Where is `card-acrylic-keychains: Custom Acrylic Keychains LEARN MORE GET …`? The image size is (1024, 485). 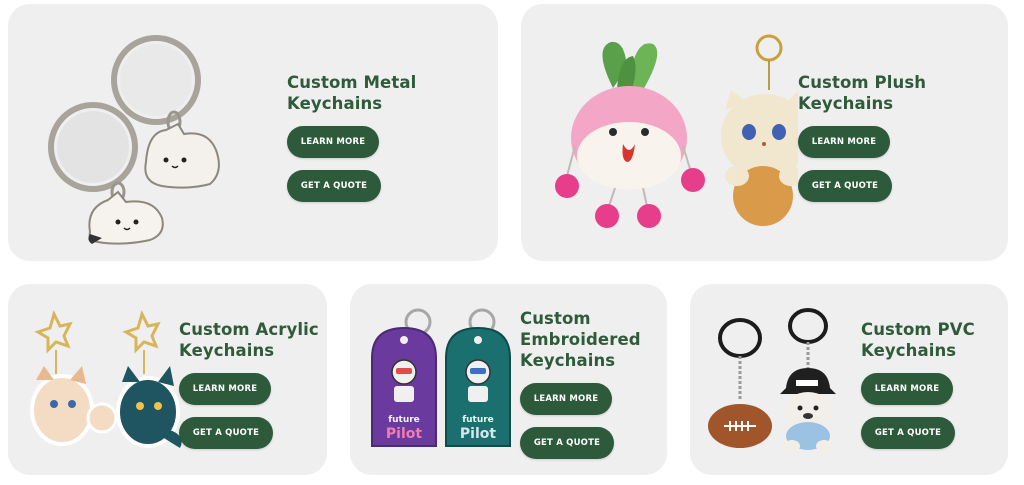 card-acrylic-keychains: Custom Acrylic Keychains LEARN MORE GET … is located at coordinates (167, 379).